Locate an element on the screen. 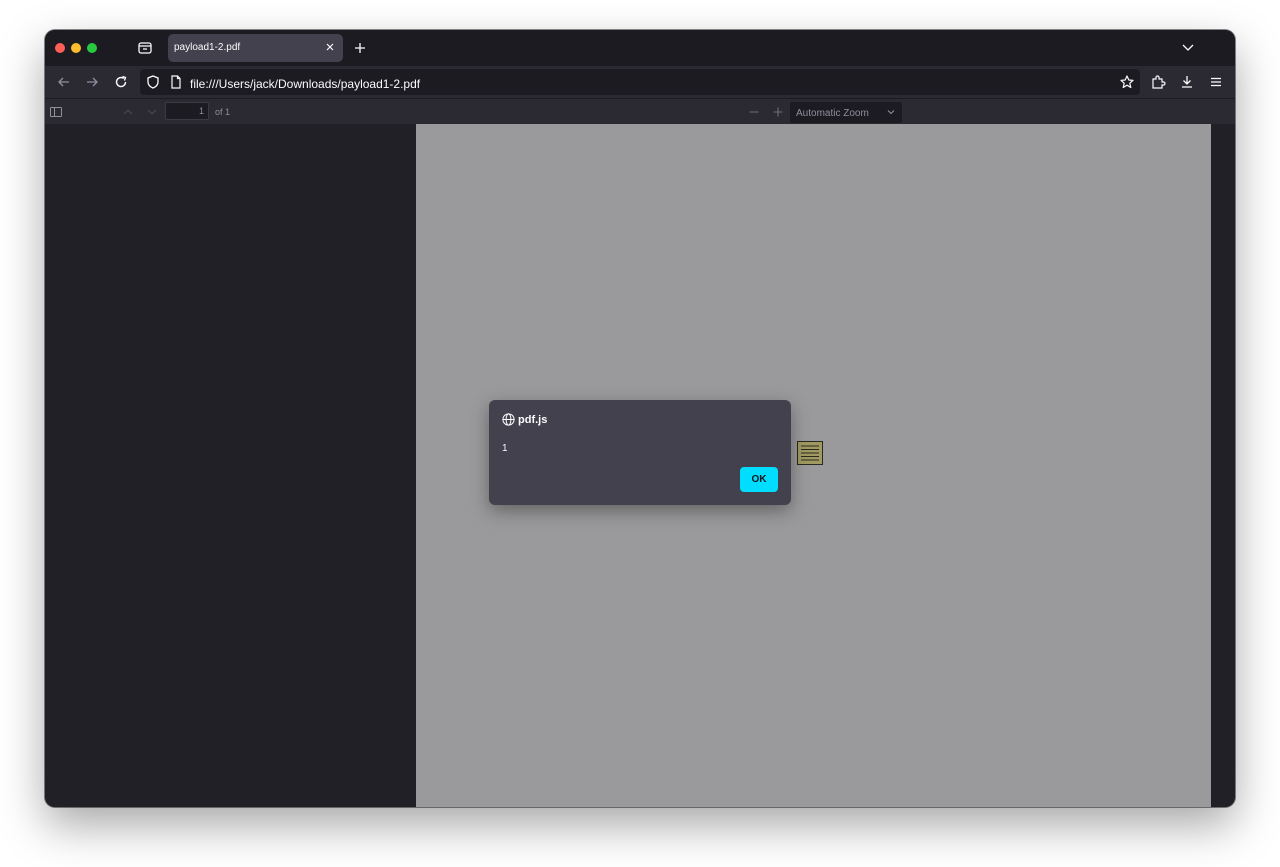 This screenshot has height=867, width=1280. forward-arrow-icon is located at coordinates (92, 82).